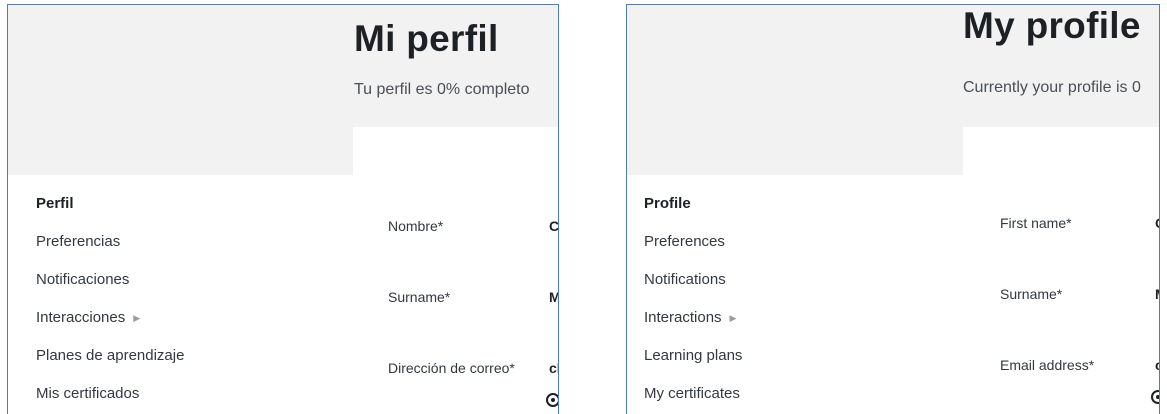  I want to click on nav-item-notifications: Notifications, so click(693, 280).